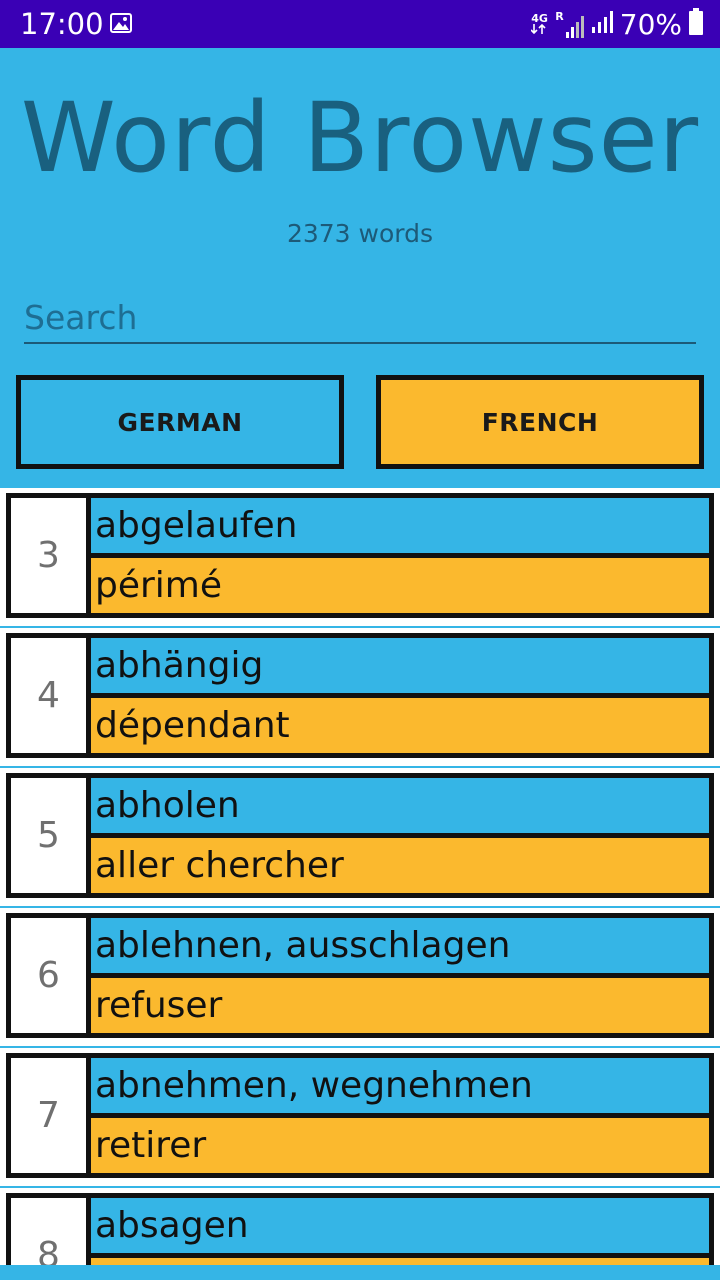 Image resolution: width=720 pixels, height=1280 pixels. What do you see at coordinates (400, 1145) in the screenshot?
I see `french-word: retirer` at bounding box center [400, 1145].